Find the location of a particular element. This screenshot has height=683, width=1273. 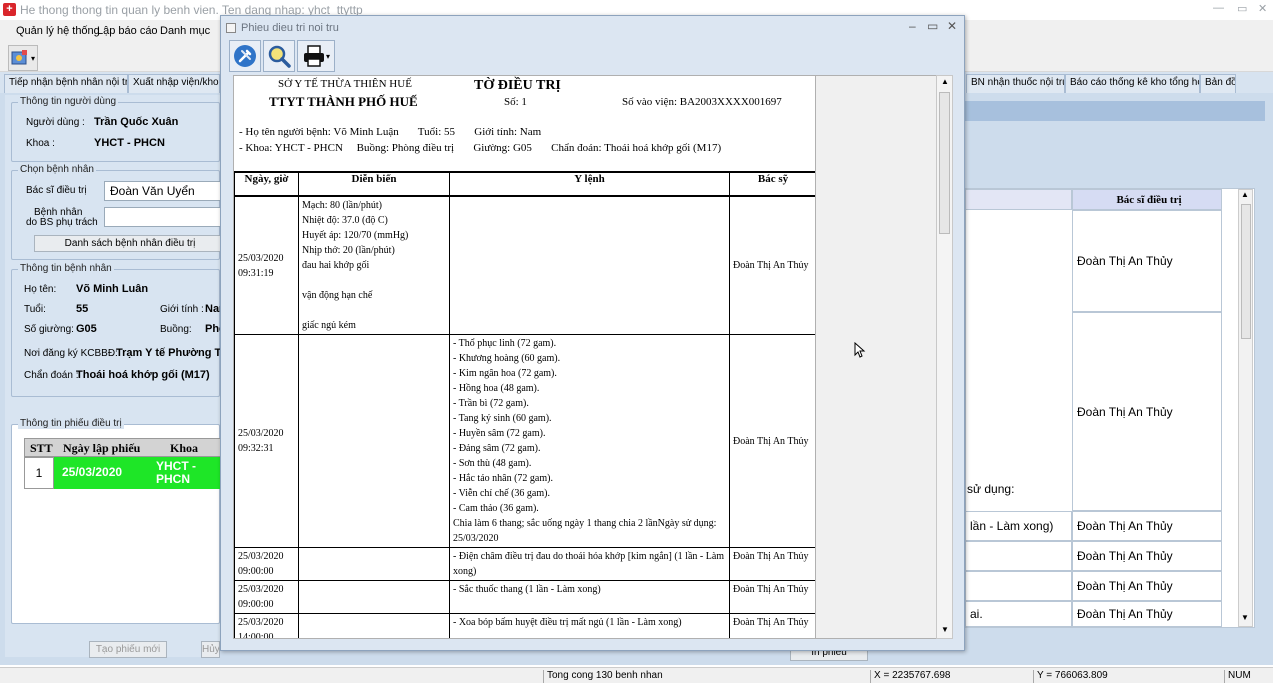

toolbar-settings-button: ▾ is located at coordinates (23, 58).